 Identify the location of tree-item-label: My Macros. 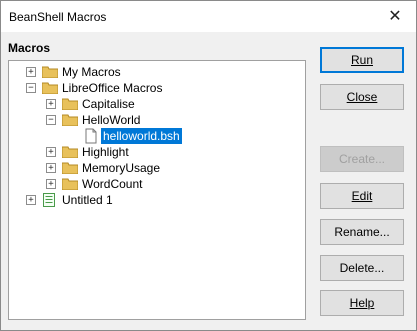
(91, 72).